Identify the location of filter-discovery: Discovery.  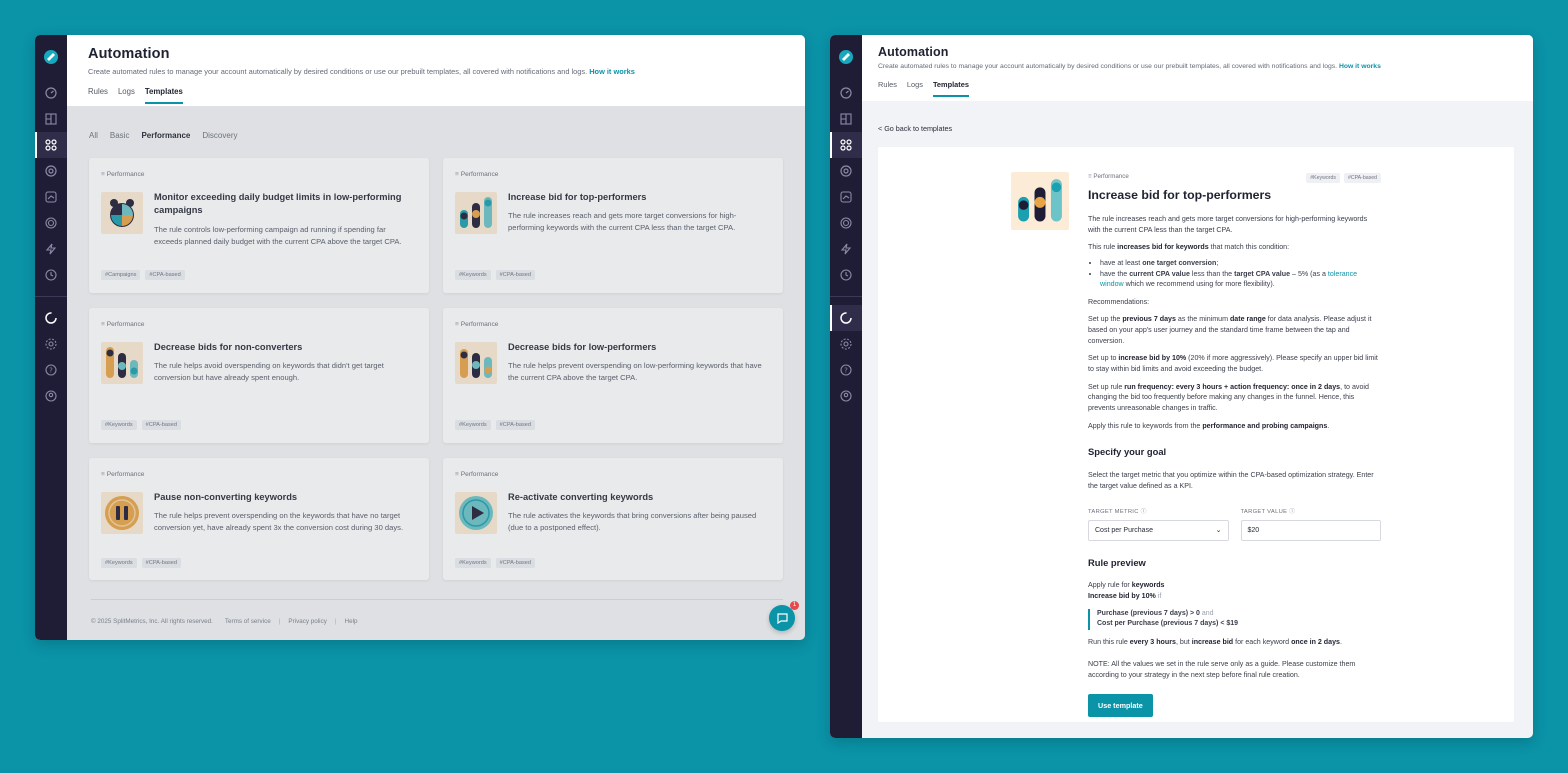
(219, 135).